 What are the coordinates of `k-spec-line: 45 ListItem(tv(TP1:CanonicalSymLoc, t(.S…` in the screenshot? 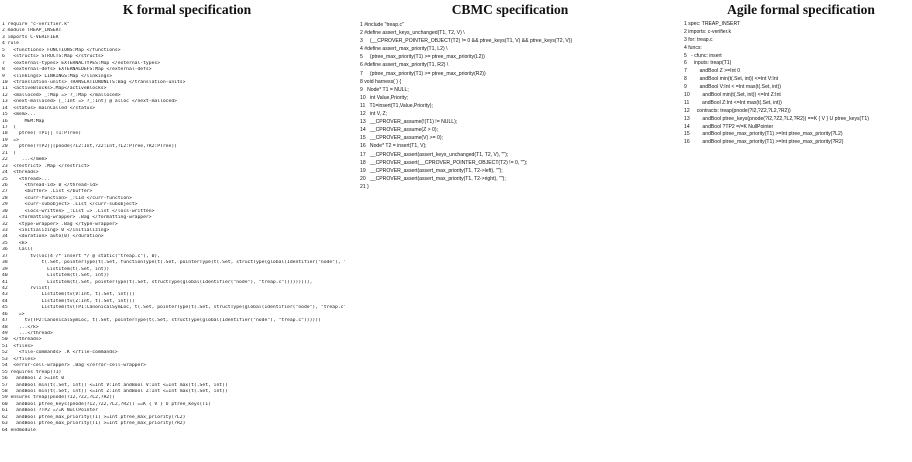 It's located at (173, 308).